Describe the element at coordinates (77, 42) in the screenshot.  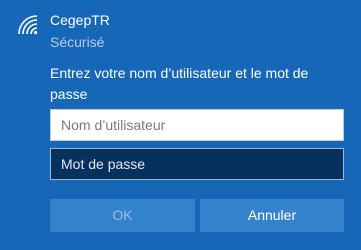
I see `network-status: Sécurisé` at that location.